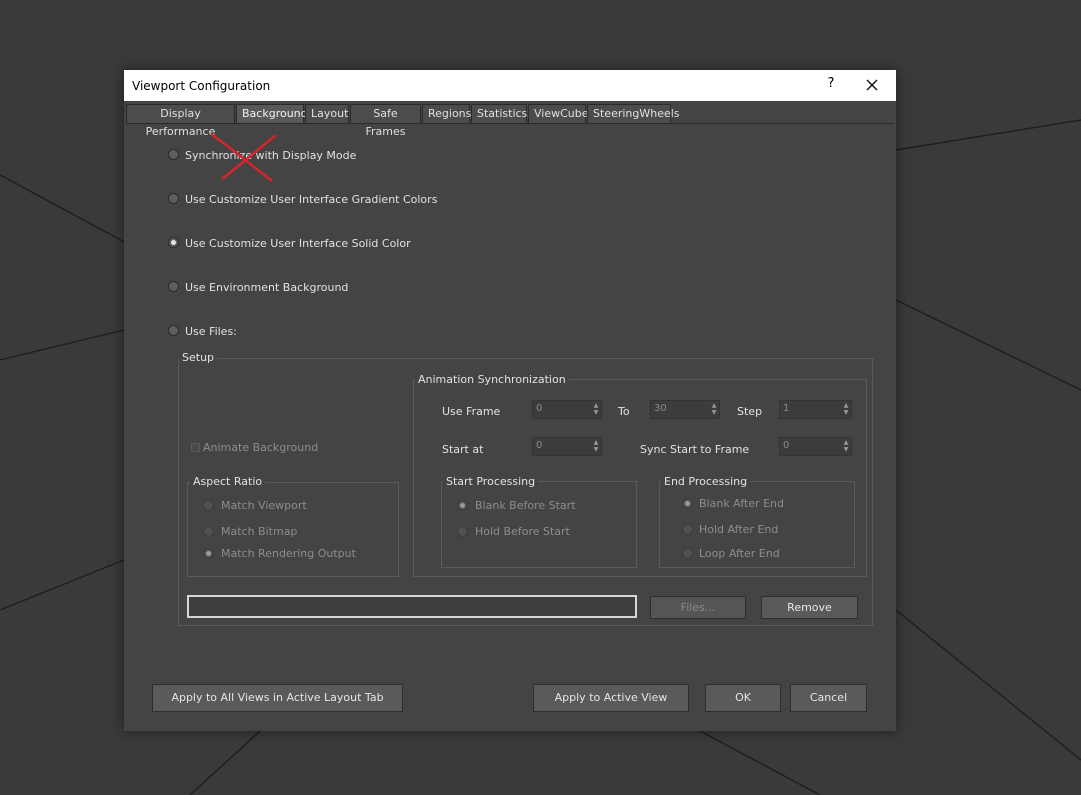 Image resolution: width=1081 pixels, height=795 pixels. I want to click on use-frame-value: 0, so click(539, 408).